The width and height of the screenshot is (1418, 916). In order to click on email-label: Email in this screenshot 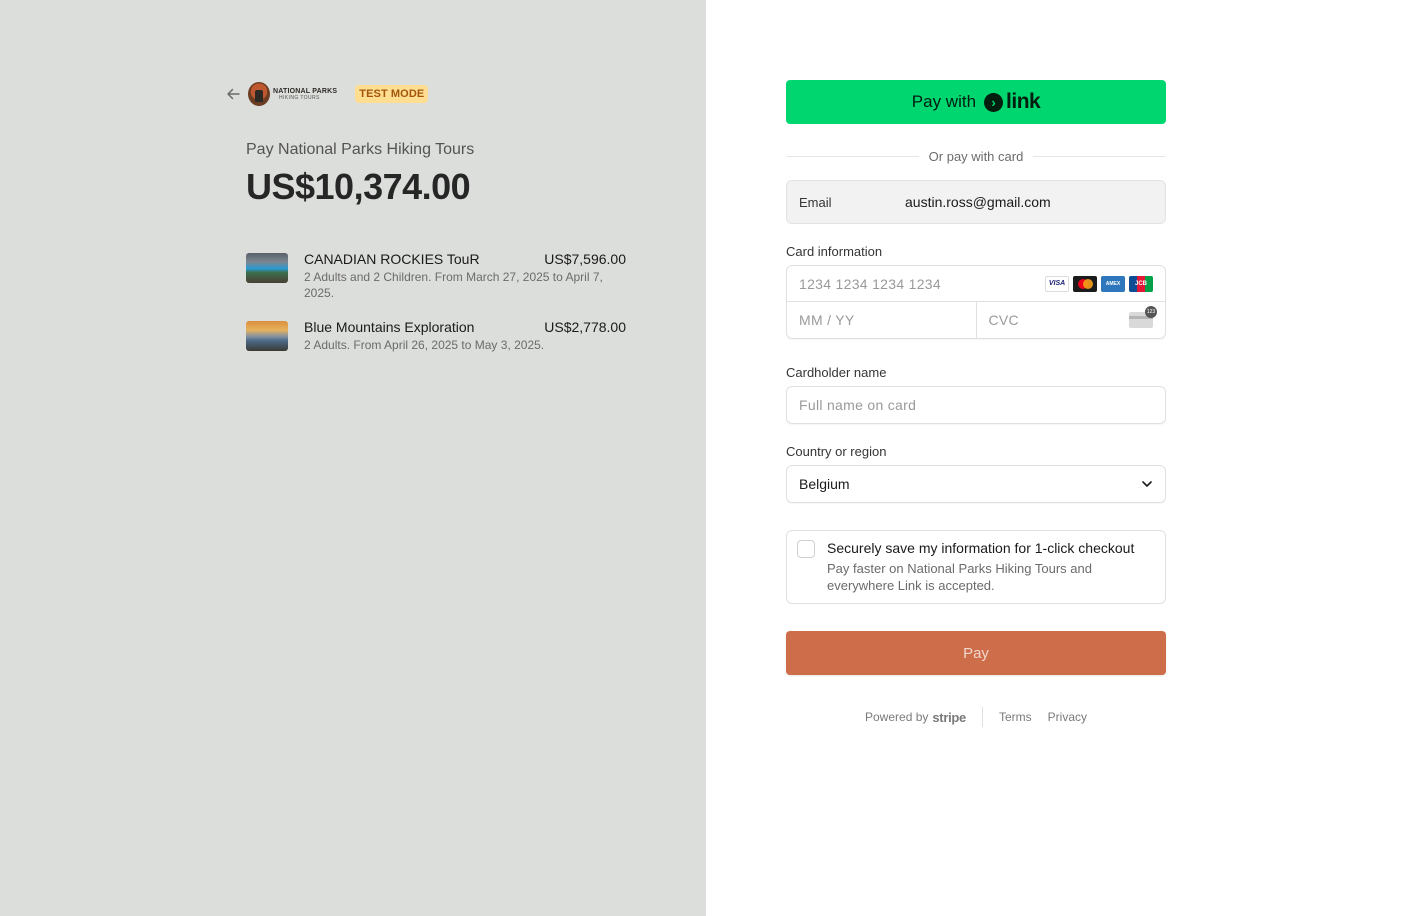, I will do `click(815, 202)`.